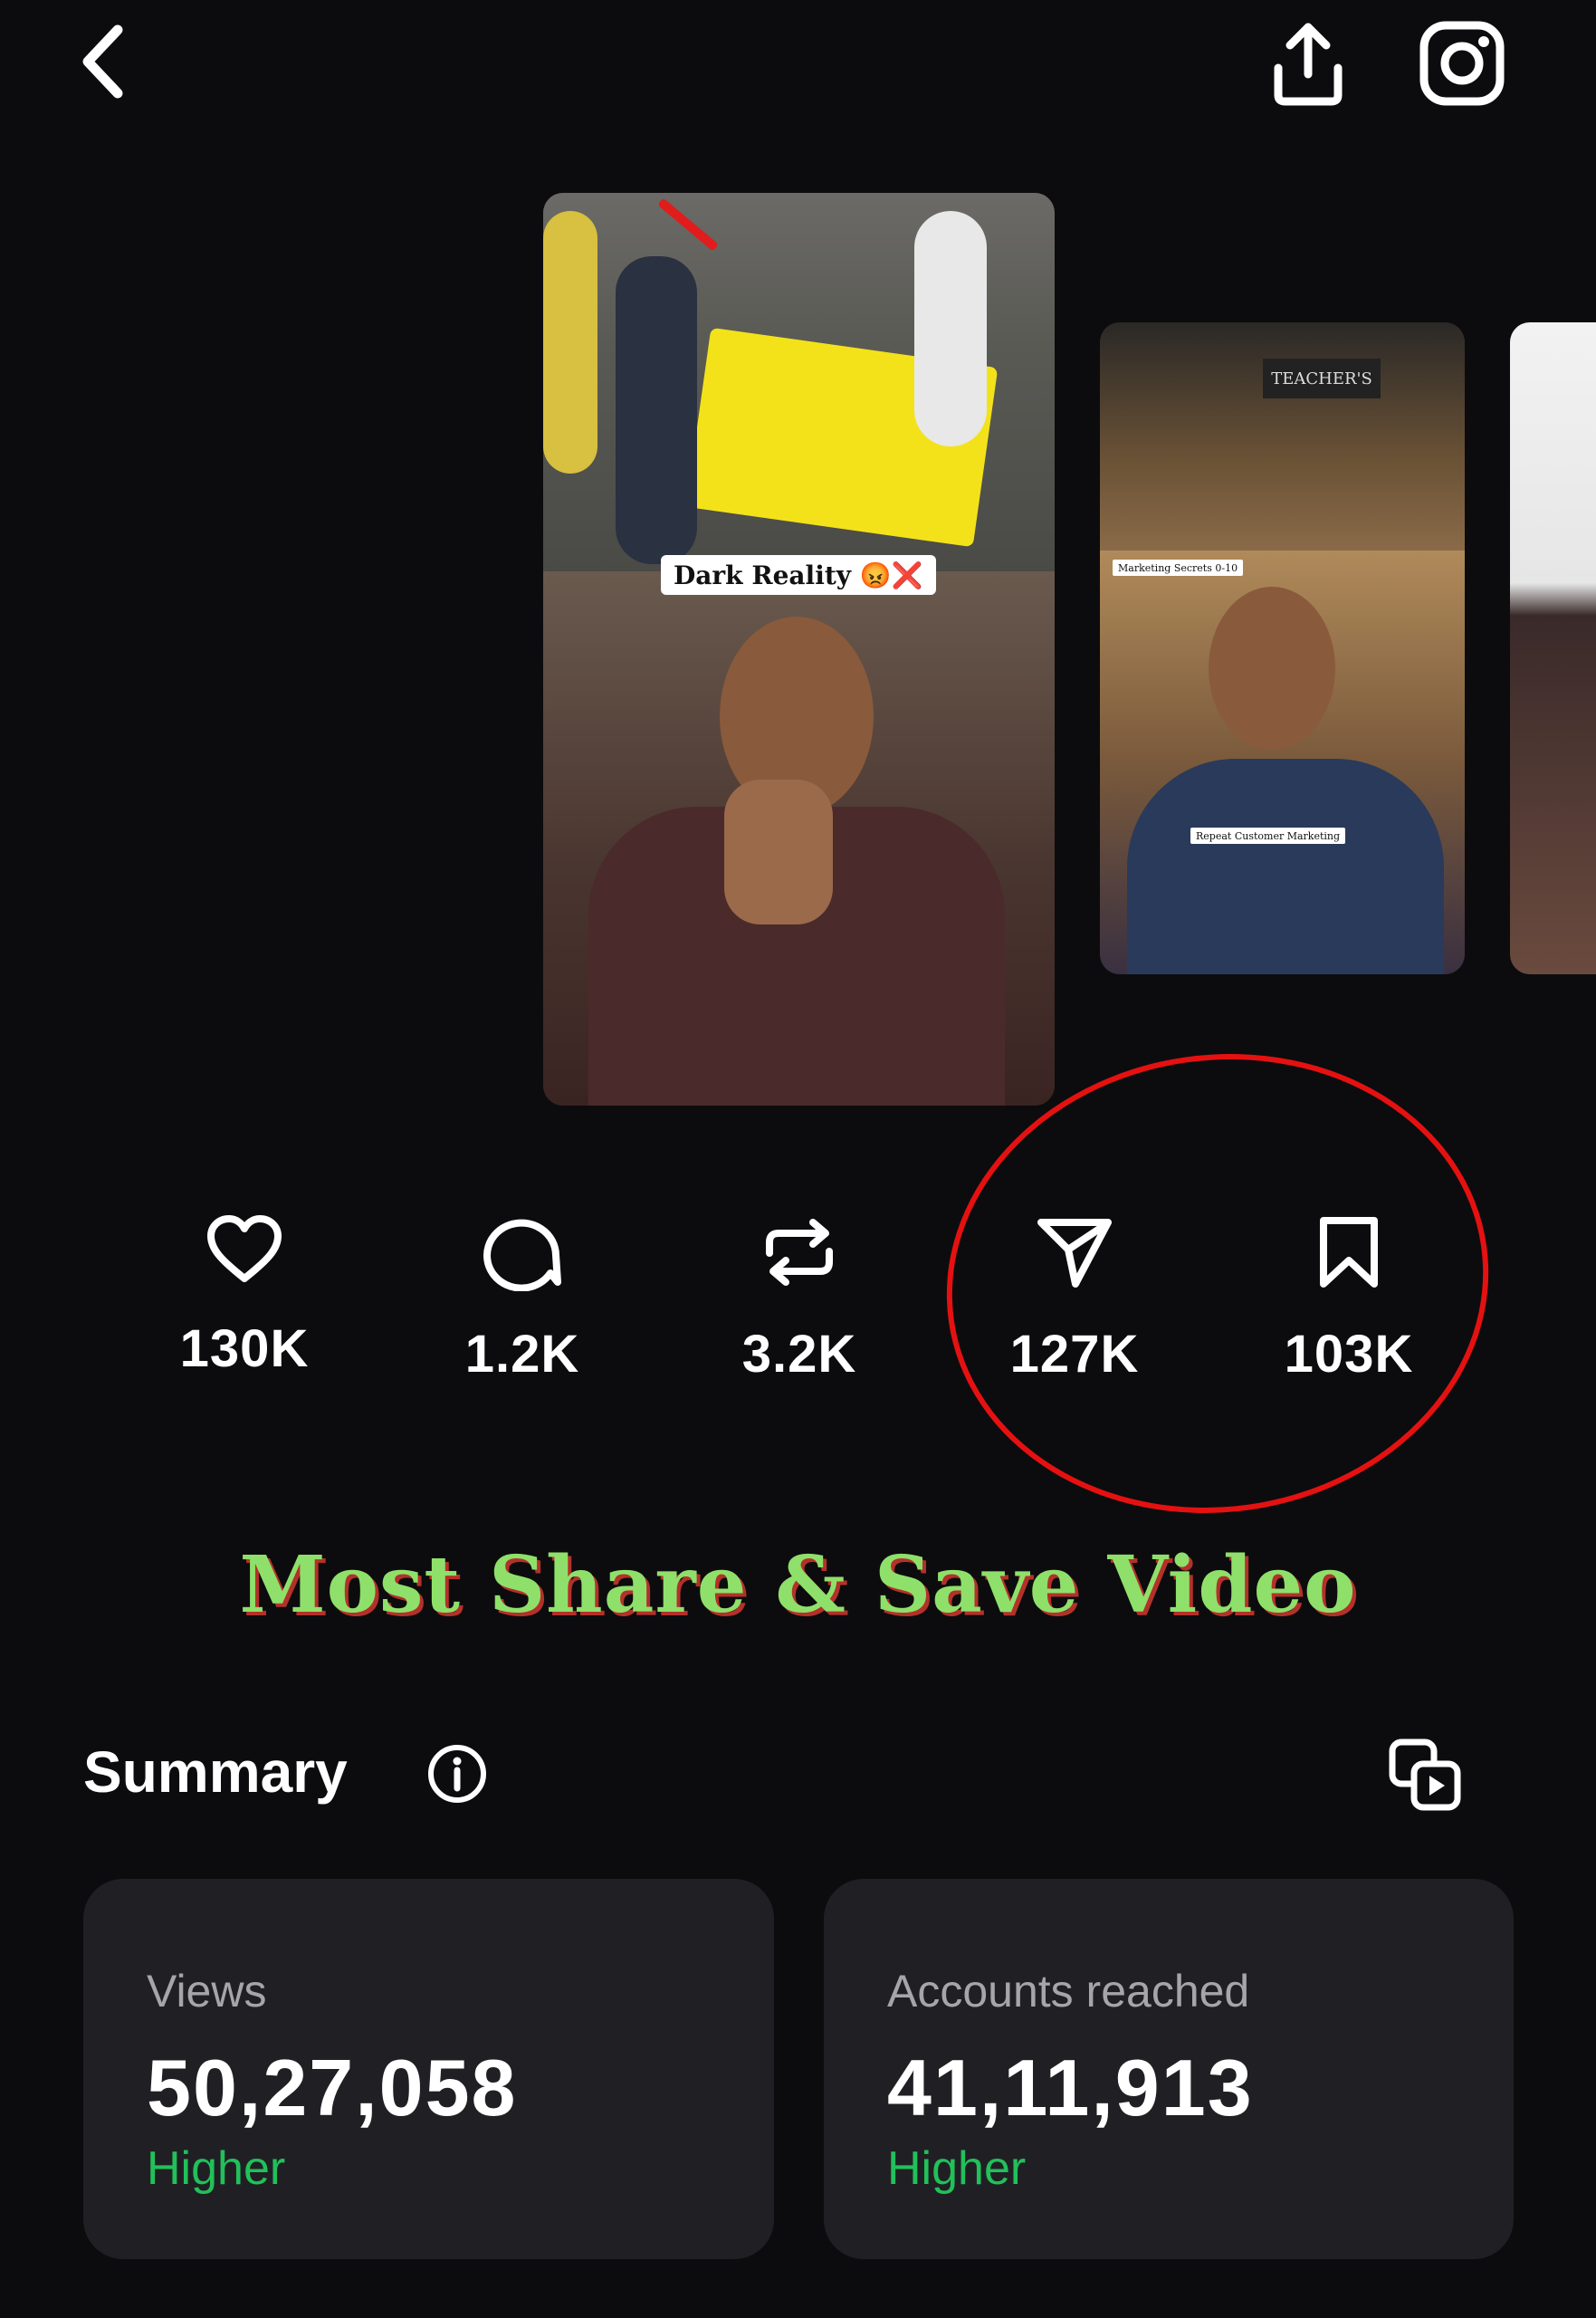  I want to click on back-button, so click(104, 62).